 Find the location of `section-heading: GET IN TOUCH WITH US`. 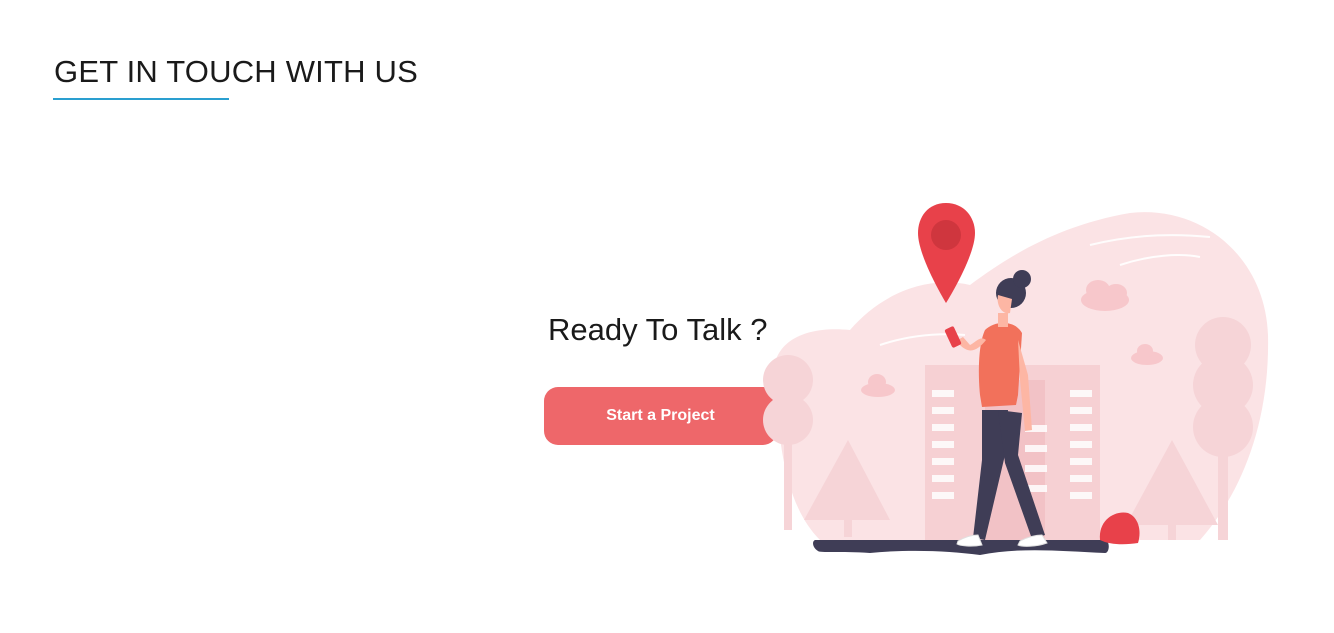

section-heading: GET IN TOUCH WITH US is located at coordinates (236, 71).